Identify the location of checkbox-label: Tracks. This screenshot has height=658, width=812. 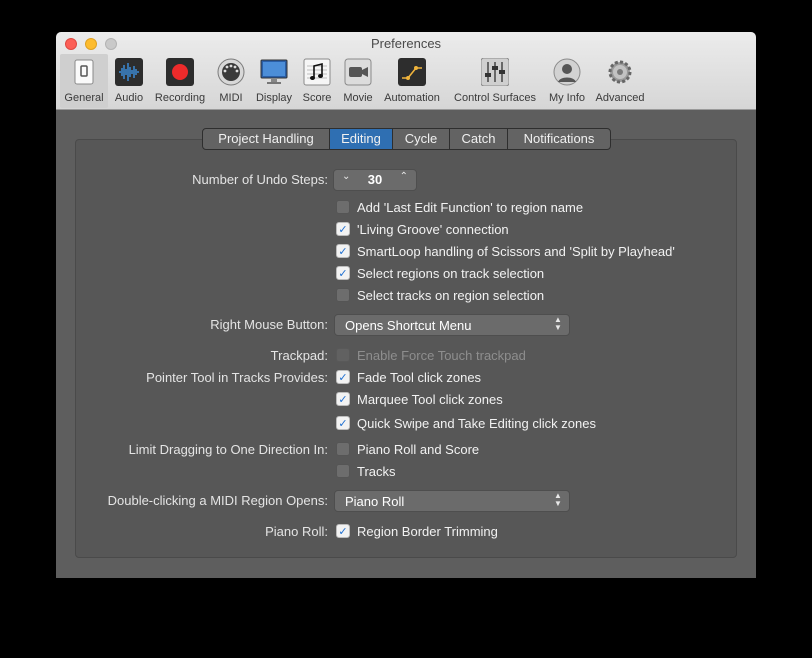
(376, 471).